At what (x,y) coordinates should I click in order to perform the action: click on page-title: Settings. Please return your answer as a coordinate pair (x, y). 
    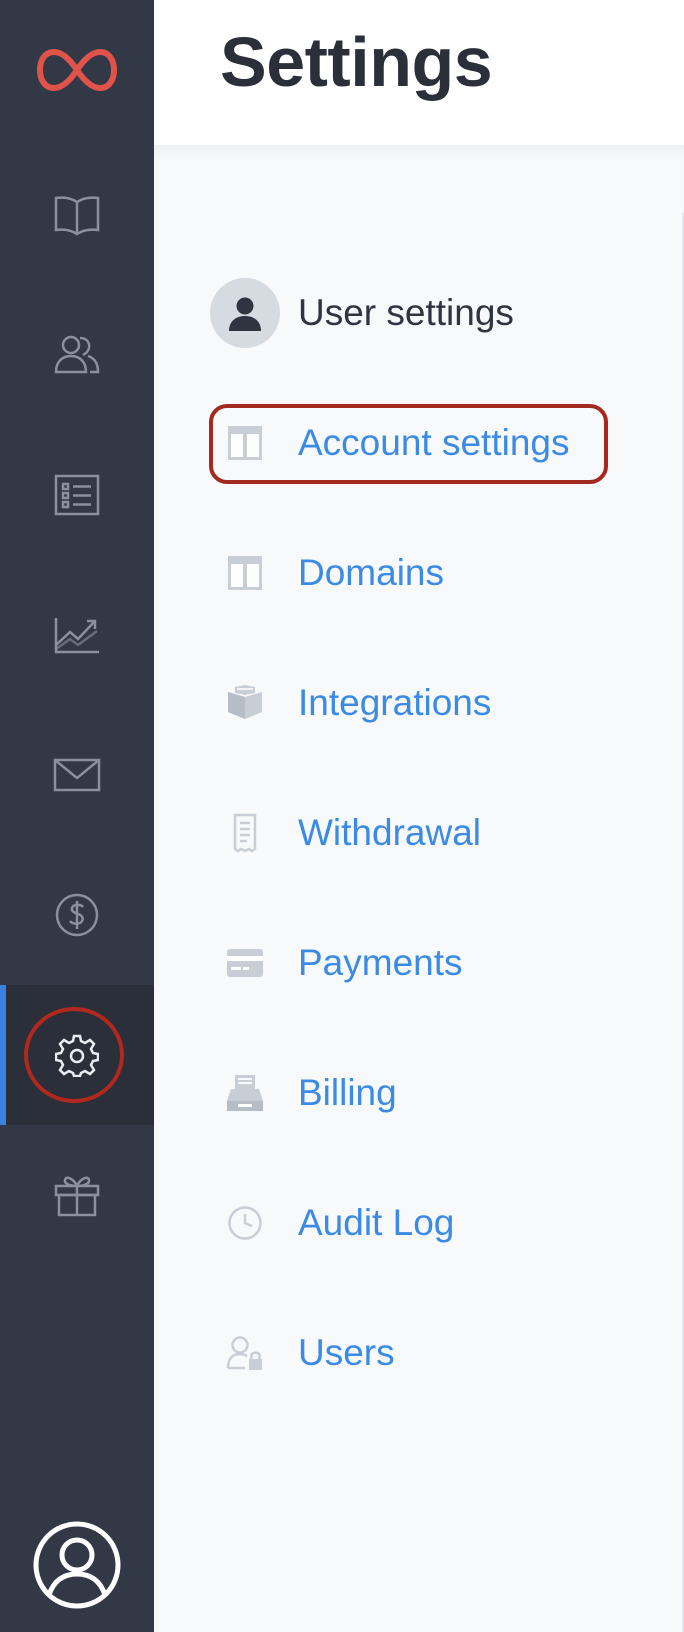
    Looking at the image, I should click on (356, 62).